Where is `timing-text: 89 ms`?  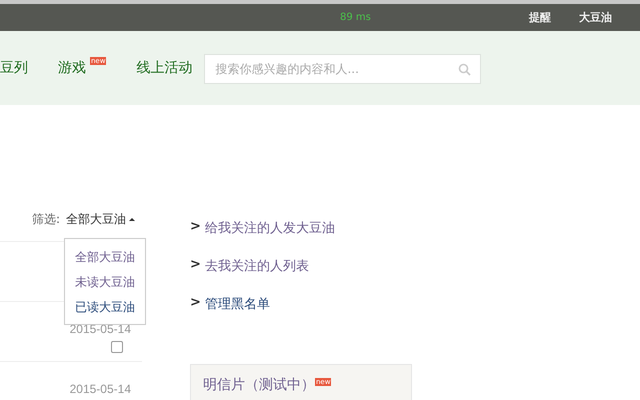
timing-text: 89 ms is located at coordinates (355, 17).